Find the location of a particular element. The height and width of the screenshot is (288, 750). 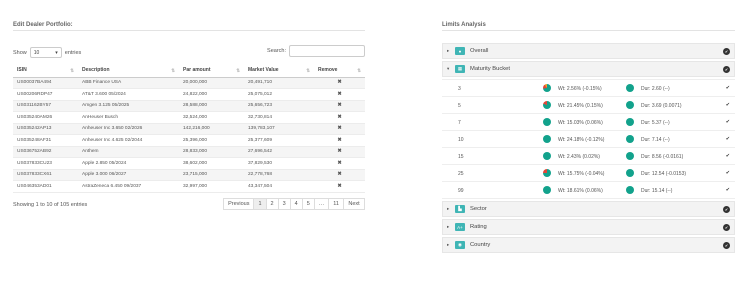

bucket-duration: Dur: 3.69 (0.0071) is located at coordinates (661, 106).